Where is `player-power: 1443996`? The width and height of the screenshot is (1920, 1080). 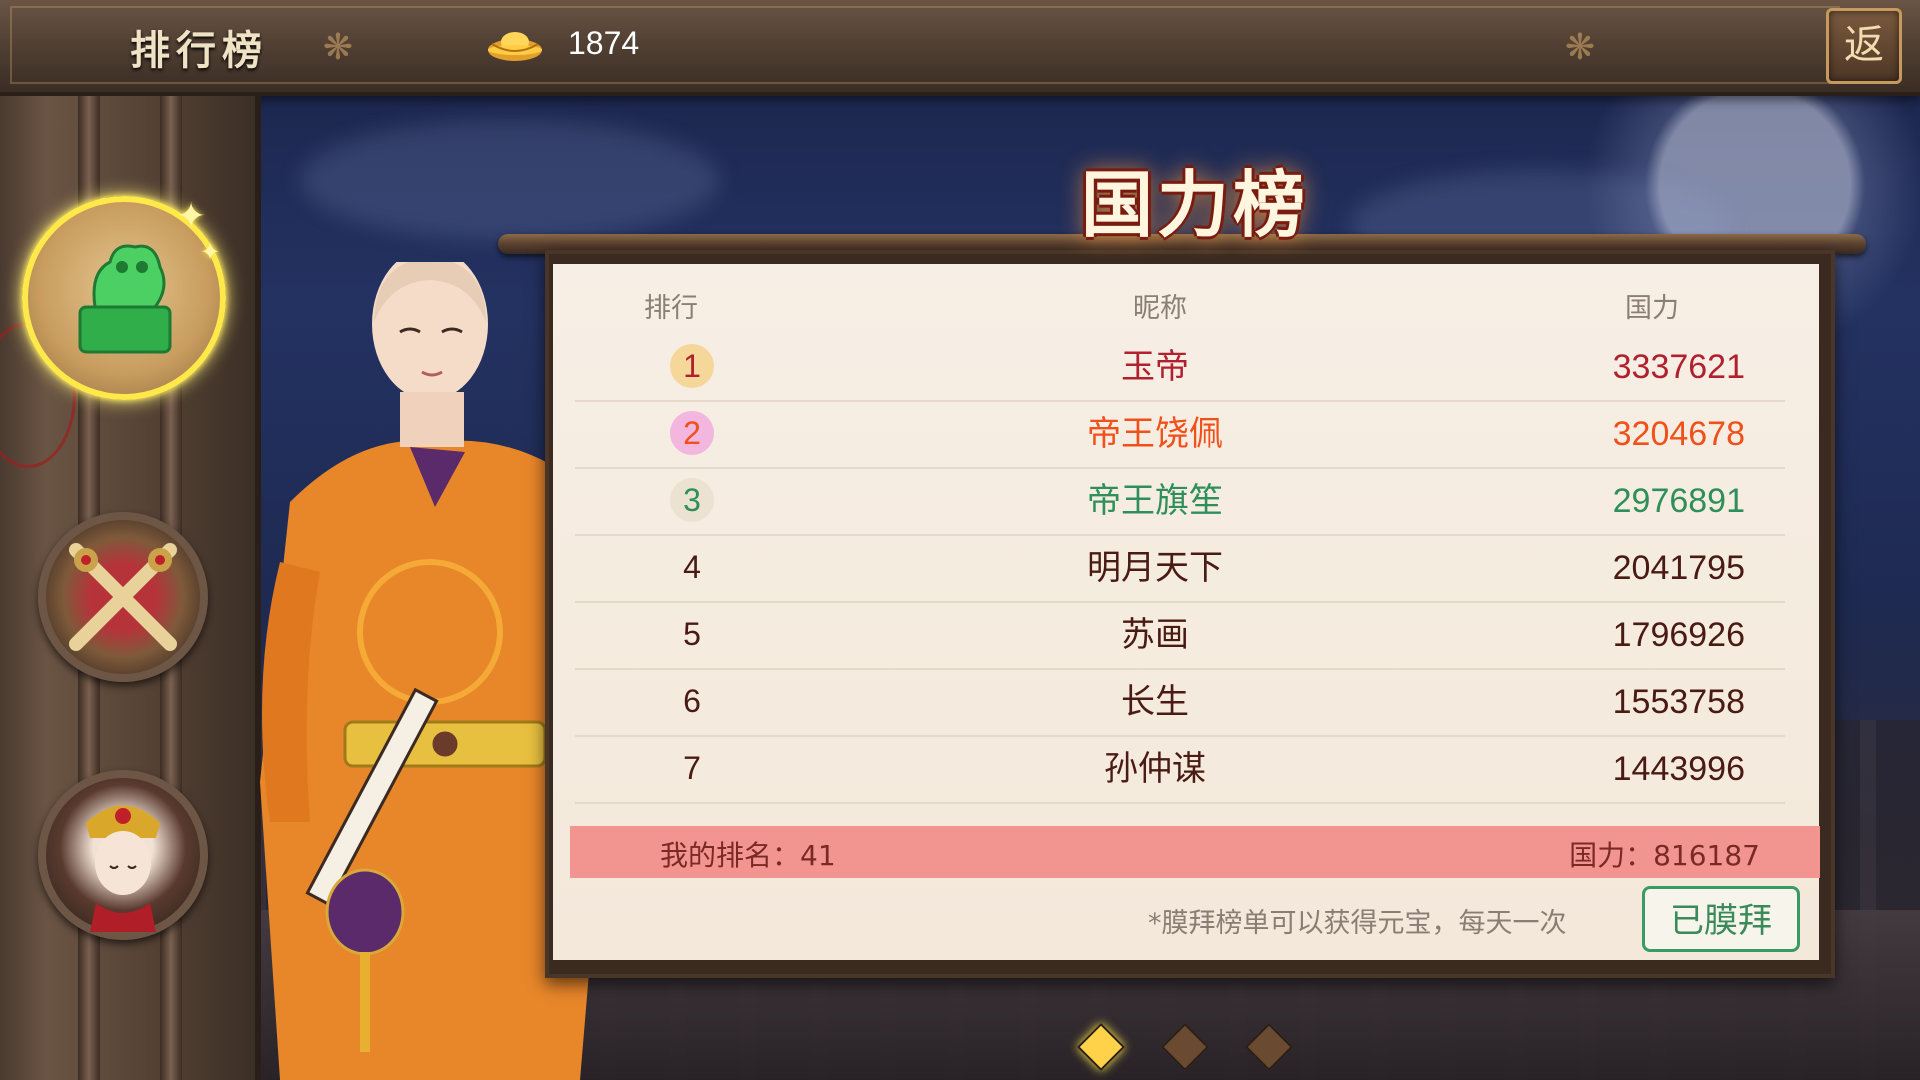 player-power: 1443996 is located at coordinates (1678, 769).